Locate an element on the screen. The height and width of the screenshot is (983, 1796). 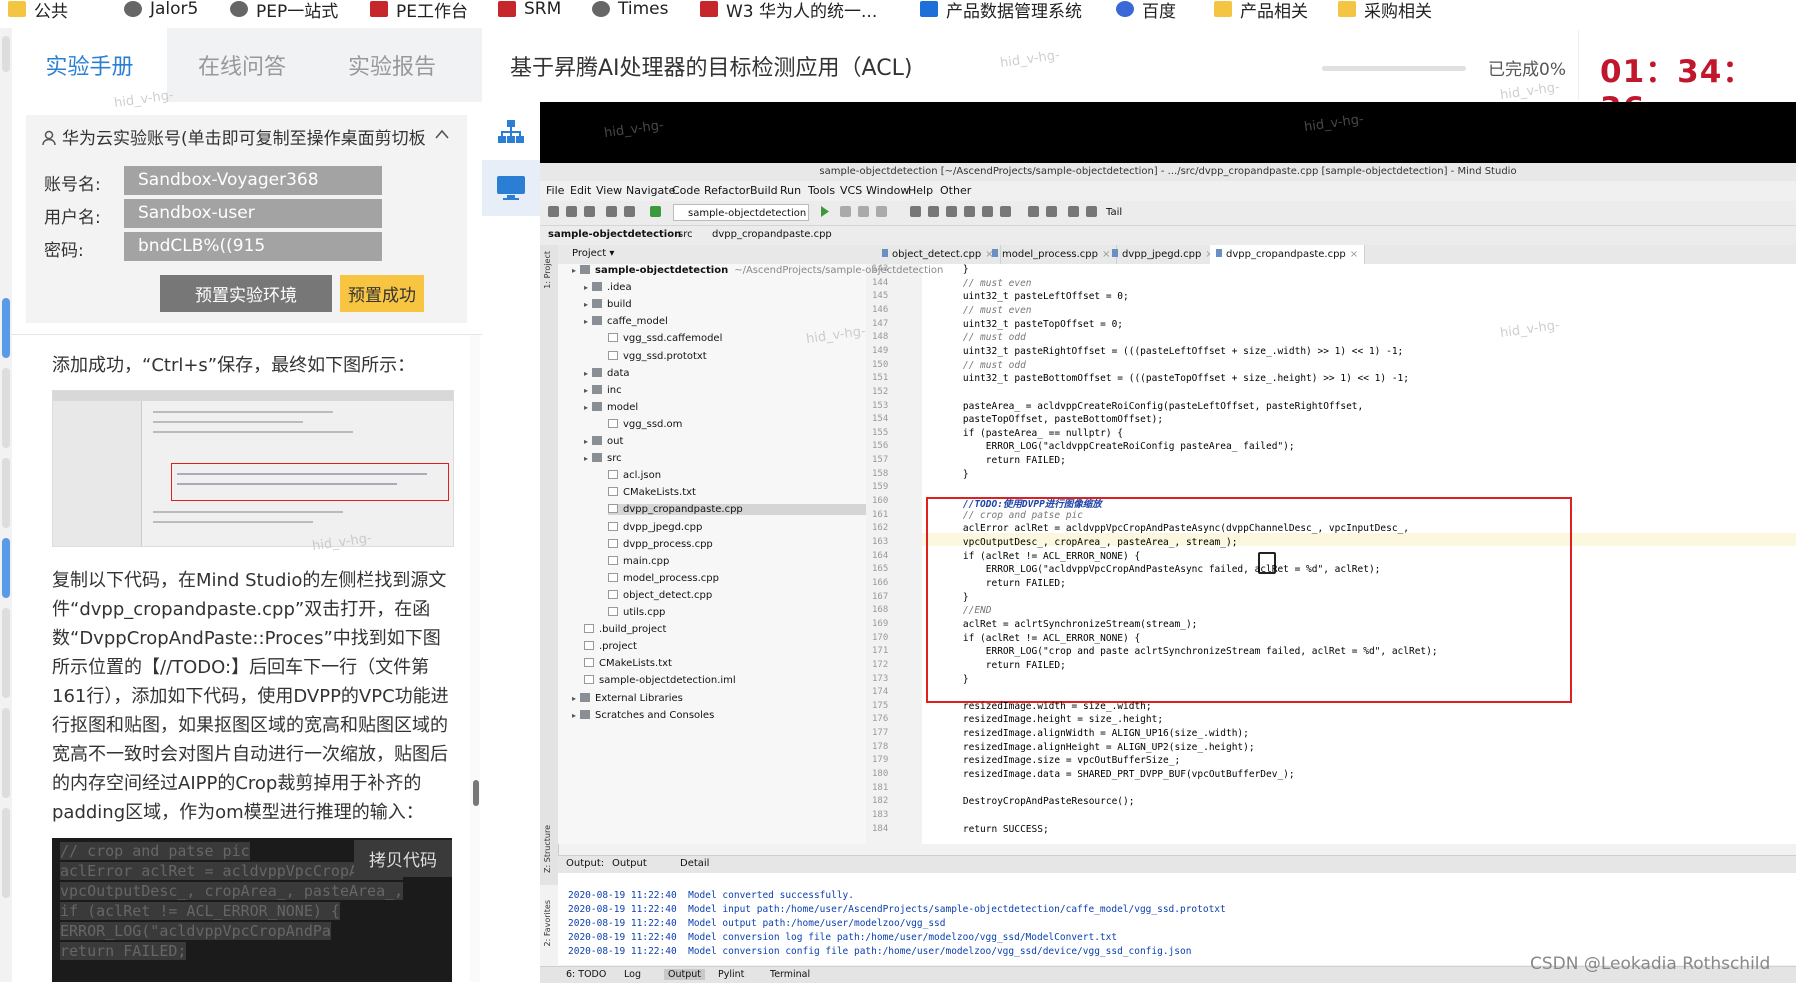
account-name-value: Sandbox-Voyager368 is located at coordinates (253, 180).